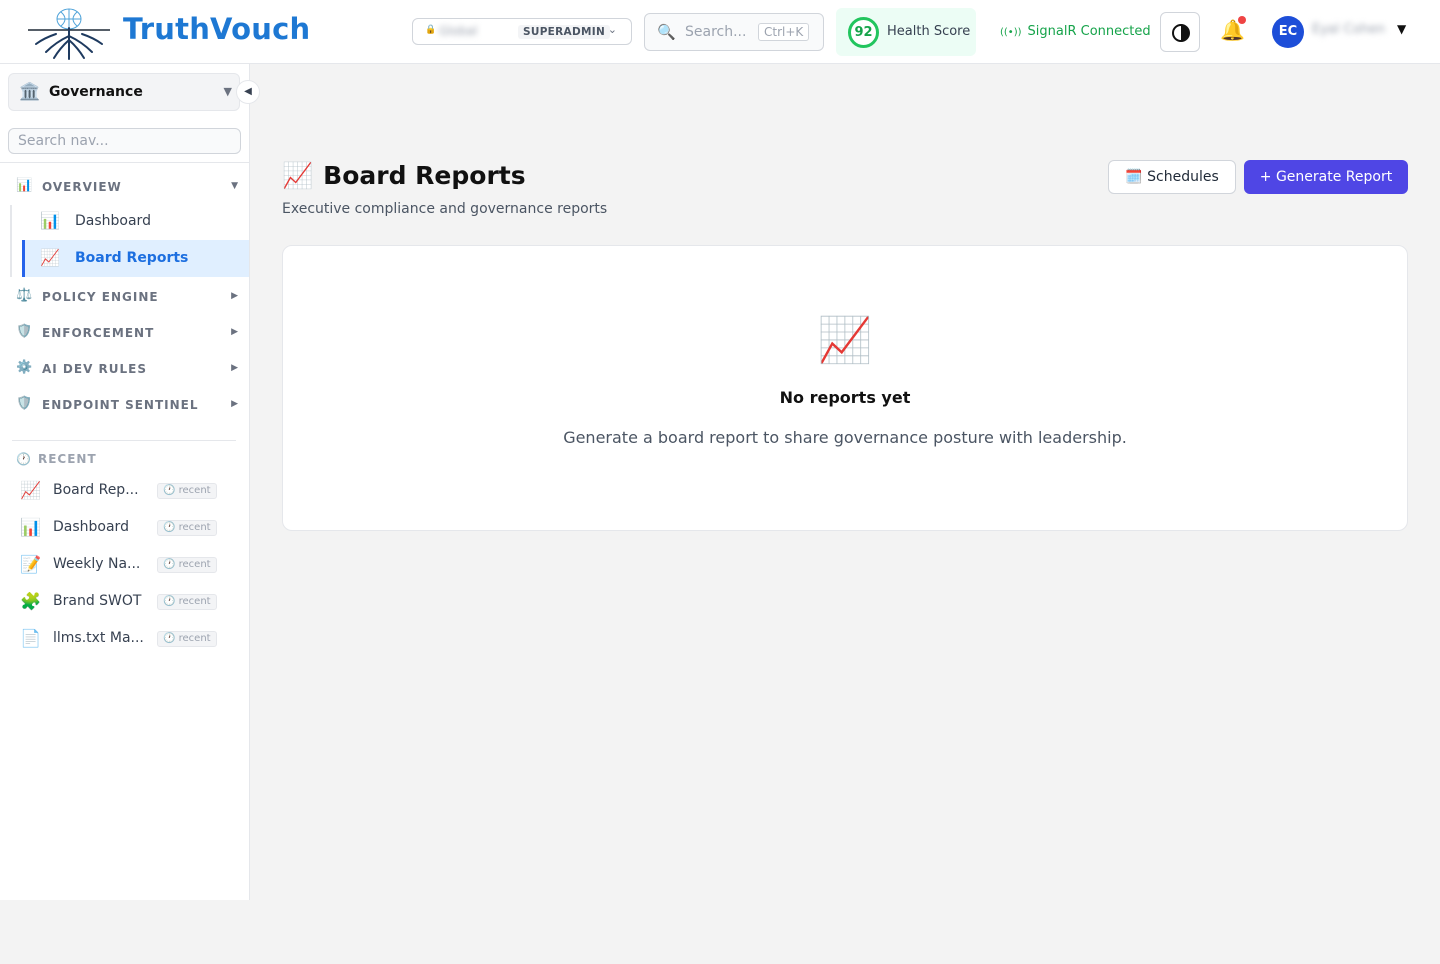  What do you see at coordinates (30, 92) in the screenshot?
I see `governance-icon: 🏛️` at bounding box center [30, 92].